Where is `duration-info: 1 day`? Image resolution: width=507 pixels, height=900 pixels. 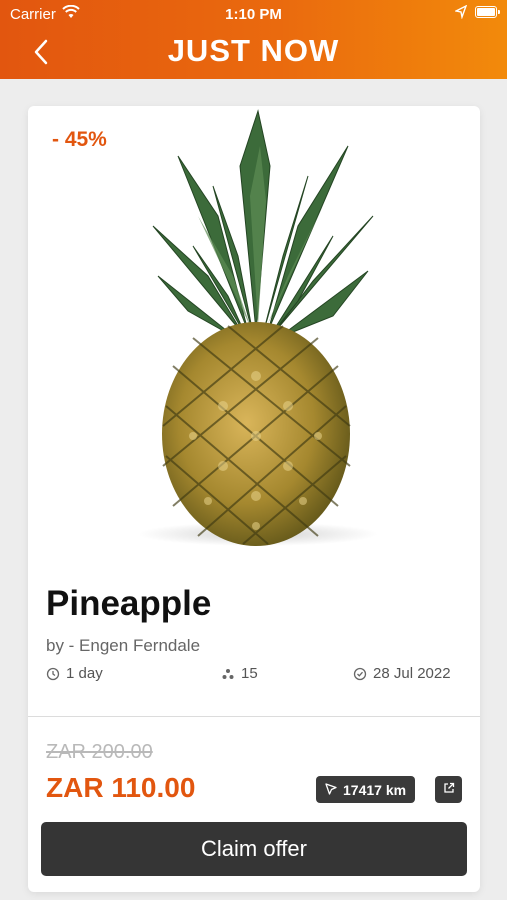 duration-info: 1 day is located at coordinates (74, 673).